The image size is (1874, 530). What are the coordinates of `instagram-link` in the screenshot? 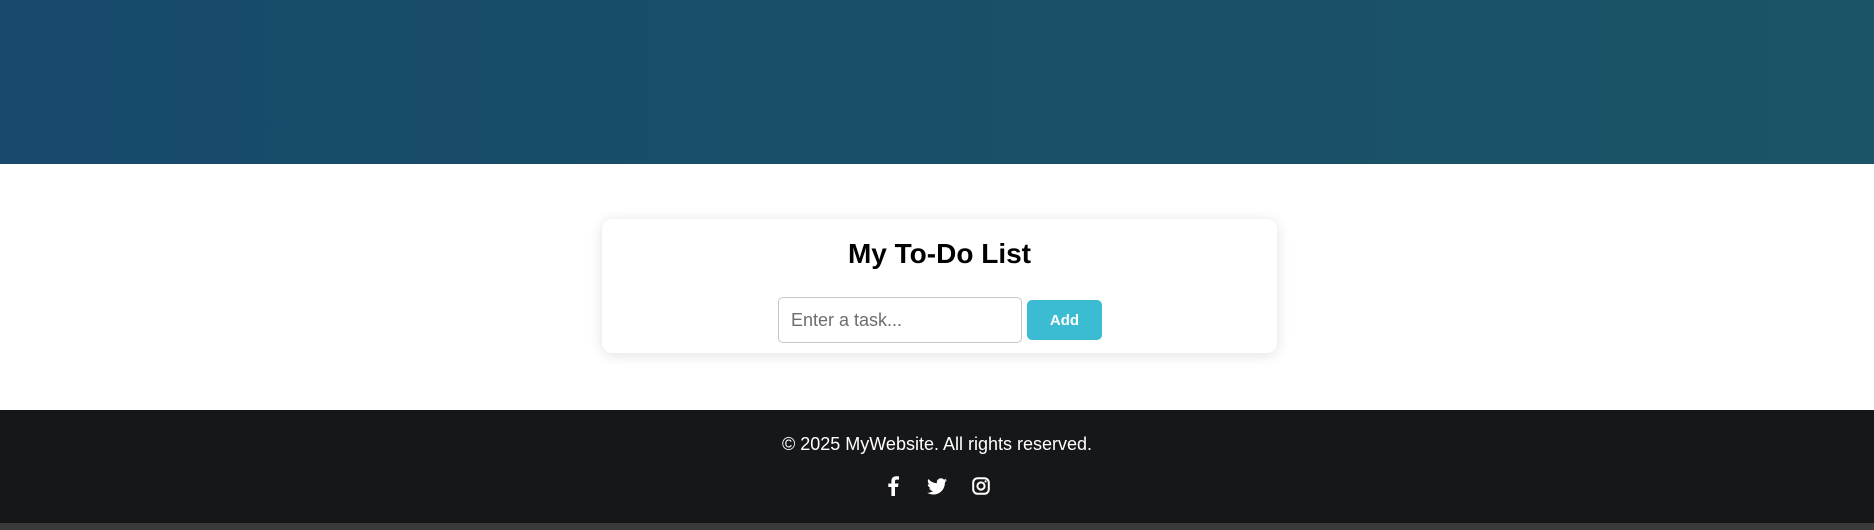 It's located at (981, 486).